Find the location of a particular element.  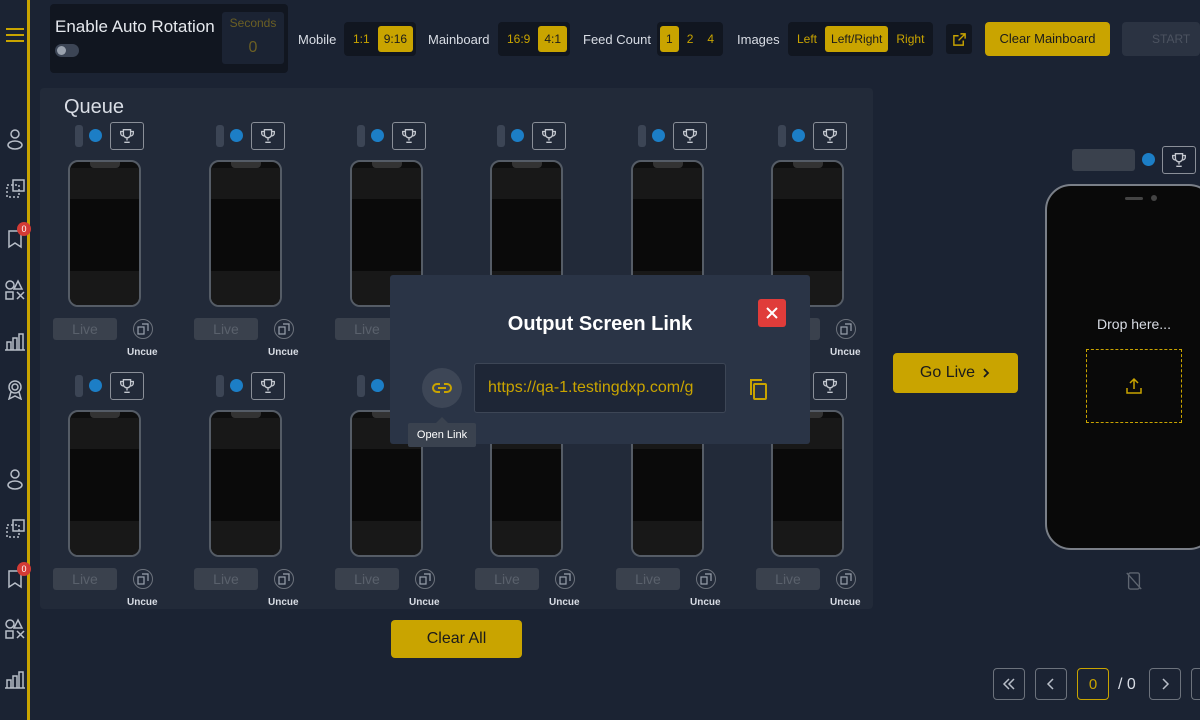

chevron-left-icon is located at coordinates (1050, 684).